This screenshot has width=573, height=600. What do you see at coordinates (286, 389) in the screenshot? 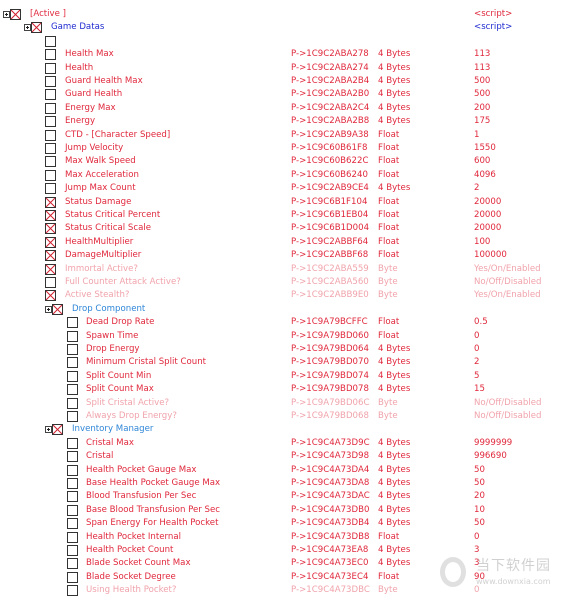
I see `table-row: Split Count Max P->1C9A79BD078 4 Bytes 15` at bounding box center [286, 389].